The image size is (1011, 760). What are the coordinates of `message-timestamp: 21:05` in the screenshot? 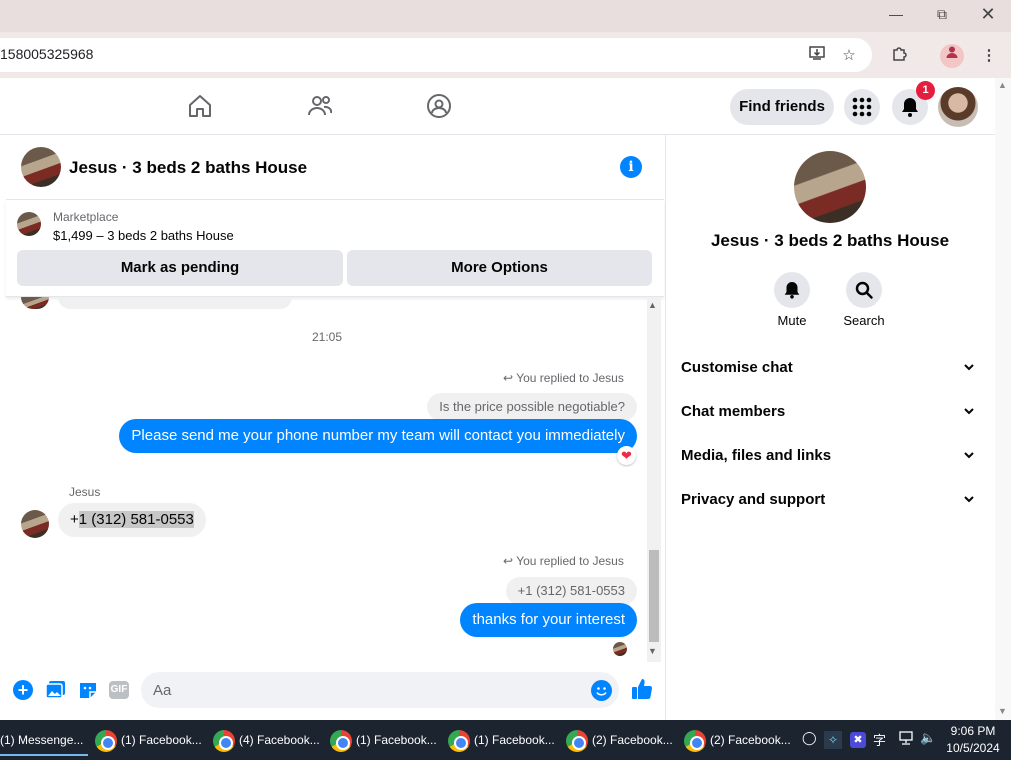 It's located at (327, 337).